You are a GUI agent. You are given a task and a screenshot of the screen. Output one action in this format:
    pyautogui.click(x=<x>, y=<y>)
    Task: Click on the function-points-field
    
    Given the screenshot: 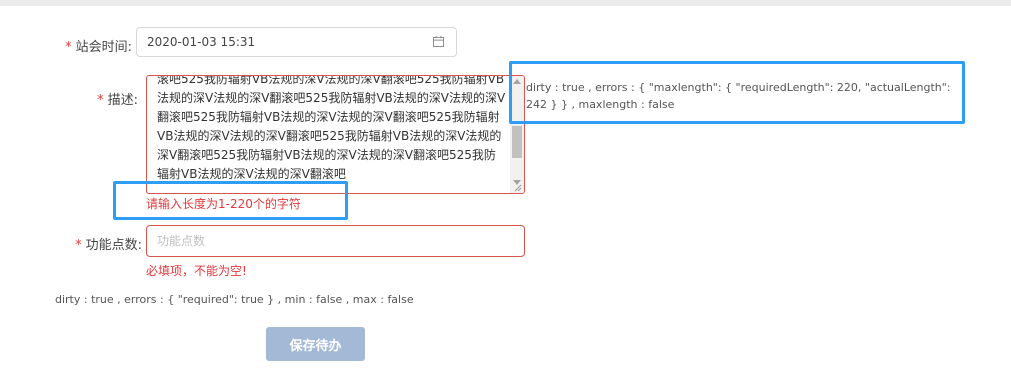 What is the action you would take?
    pyautogui.click(x=335, y=241)
    